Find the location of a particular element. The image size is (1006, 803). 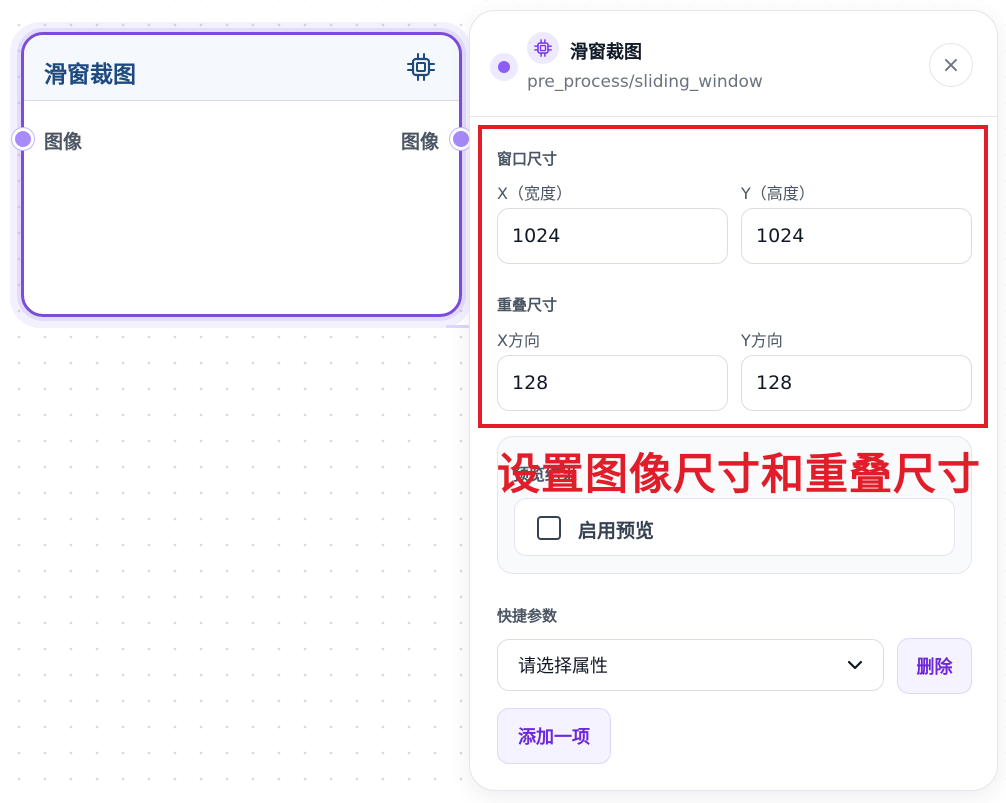

annotation-text: 设置图像尺寸和重叠尺寸 is located at coordinates (739, 475).